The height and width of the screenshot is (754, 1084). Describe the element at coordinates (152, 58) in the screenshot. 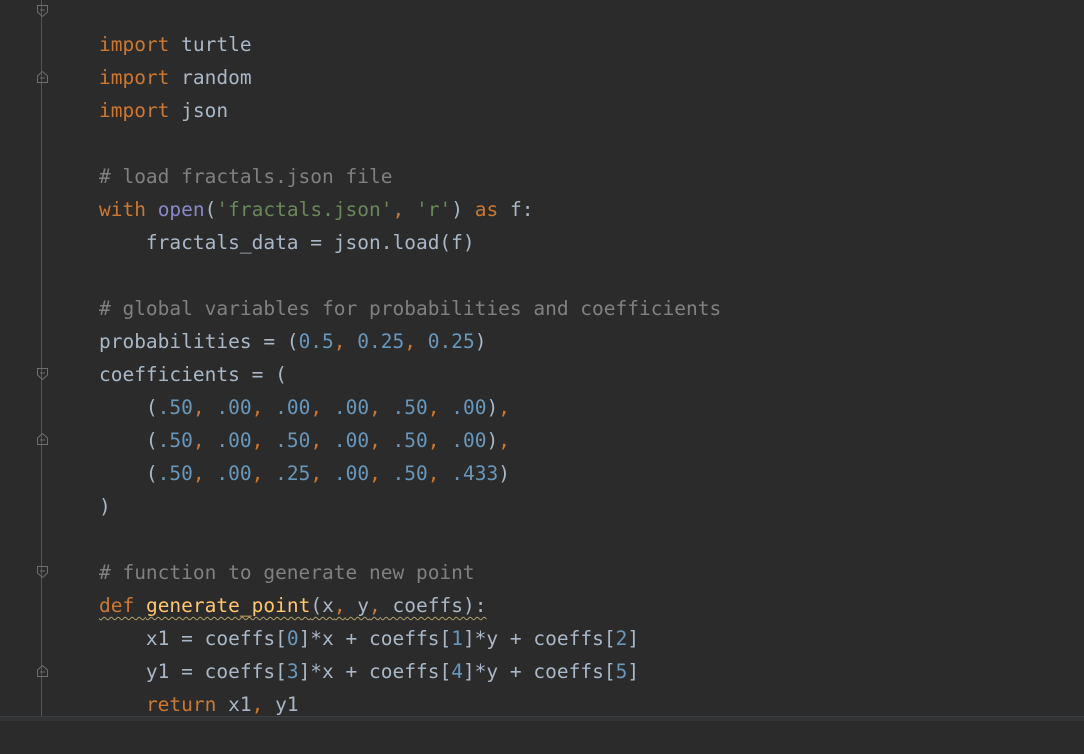

I see `code-line: import random` at that location.